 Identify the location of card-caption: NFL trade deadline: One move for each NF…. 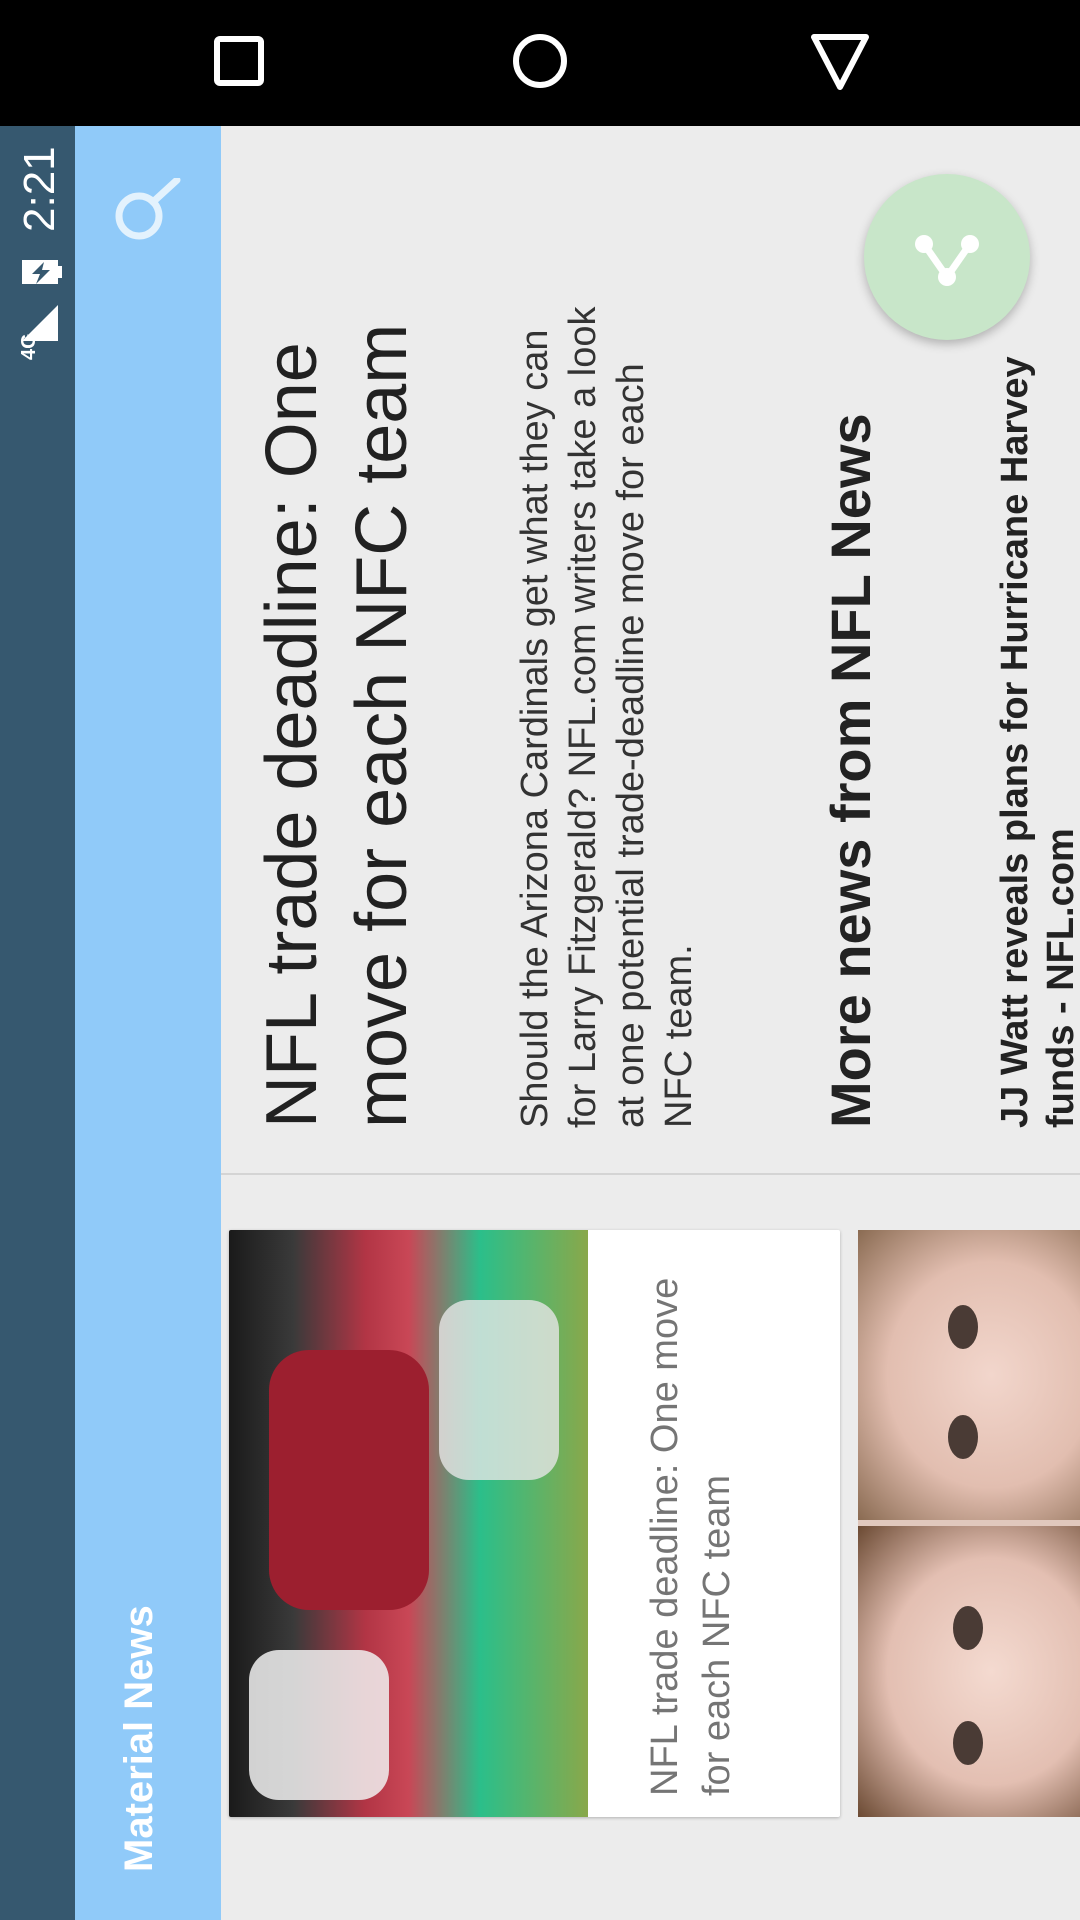
(691, 1536).